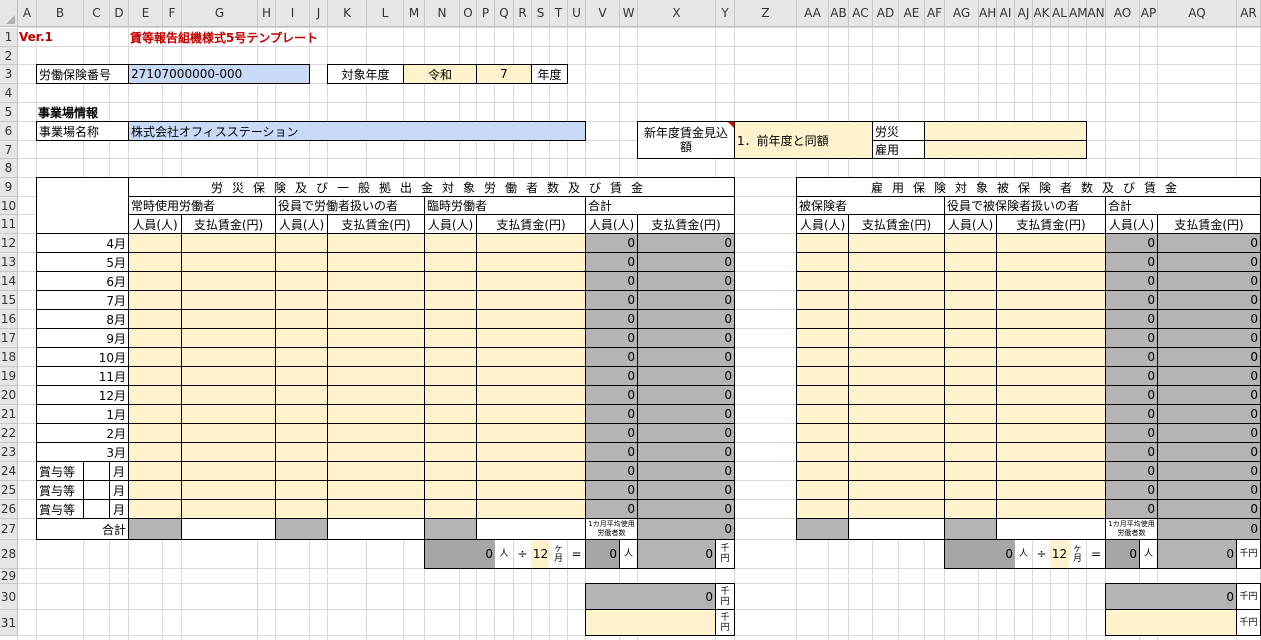  Describe the element at coordinates (60, 13) in the screenshot. I see `column-header: B` at that location.